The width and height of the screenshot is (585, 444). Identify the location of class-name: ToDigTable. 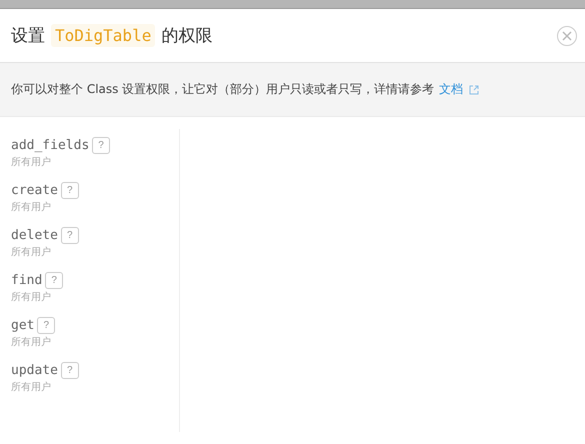
(103, 35).